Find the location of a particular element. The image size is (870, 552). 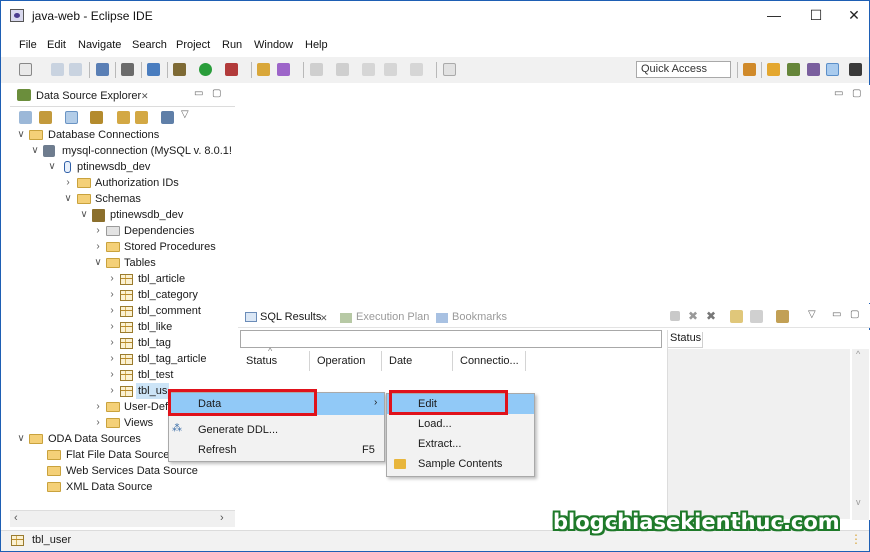

explorer-horizontal-scrollbar: ‹ › is located at coordinates (122, 518).